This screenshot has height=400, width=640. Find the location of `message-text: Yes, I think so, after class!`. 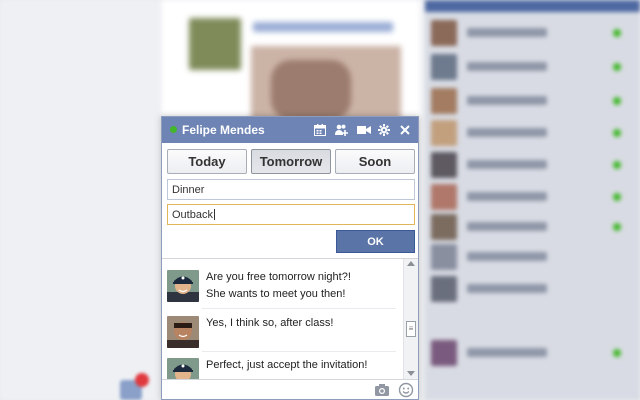

message-text: Yes, I think so, after class! is located at coordinates (303, 323).